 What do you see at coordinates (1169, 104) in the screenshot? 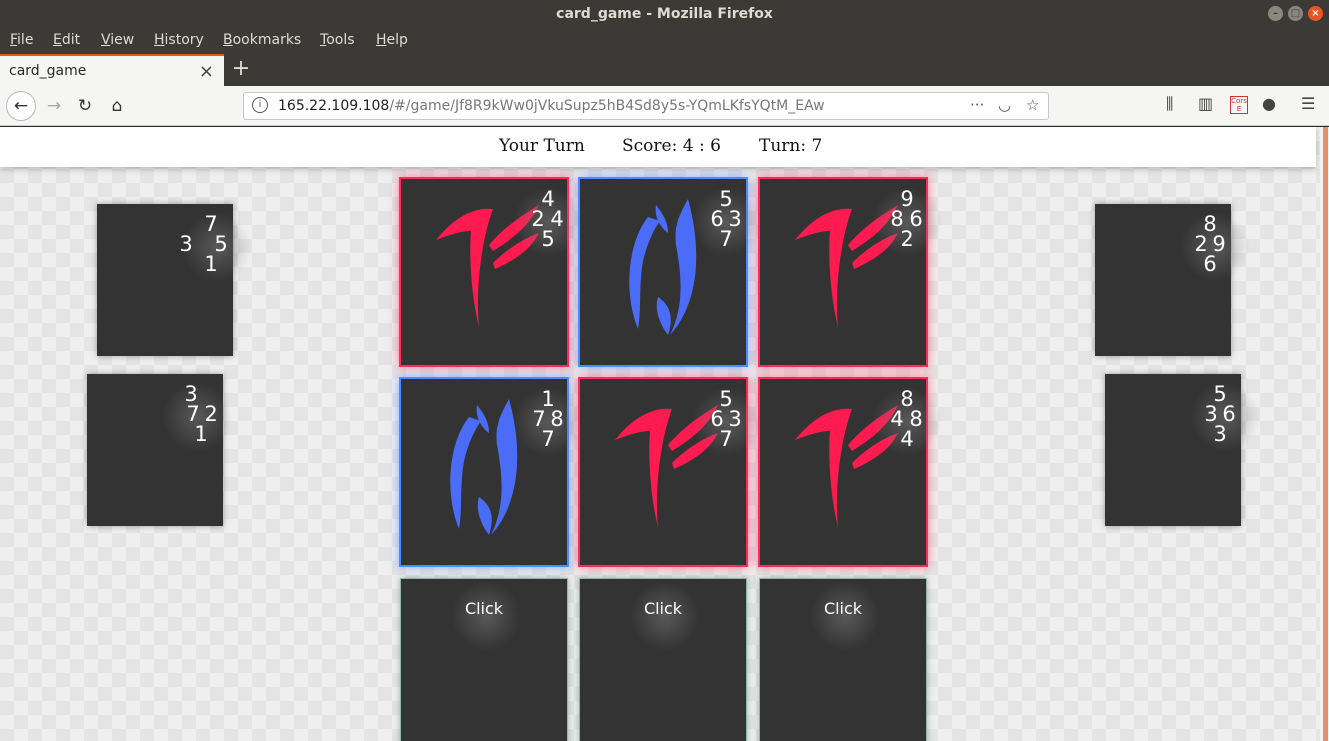
I see `library-icon: ⫼` at bounding box center [1169, 104].